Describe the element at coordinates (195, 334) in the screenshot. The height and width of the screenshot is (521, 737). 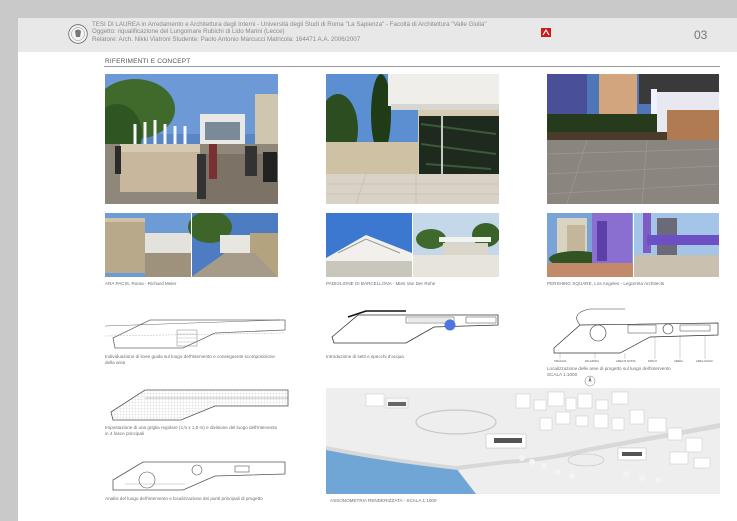
I see `concept-diagram-guidelines` at that location.